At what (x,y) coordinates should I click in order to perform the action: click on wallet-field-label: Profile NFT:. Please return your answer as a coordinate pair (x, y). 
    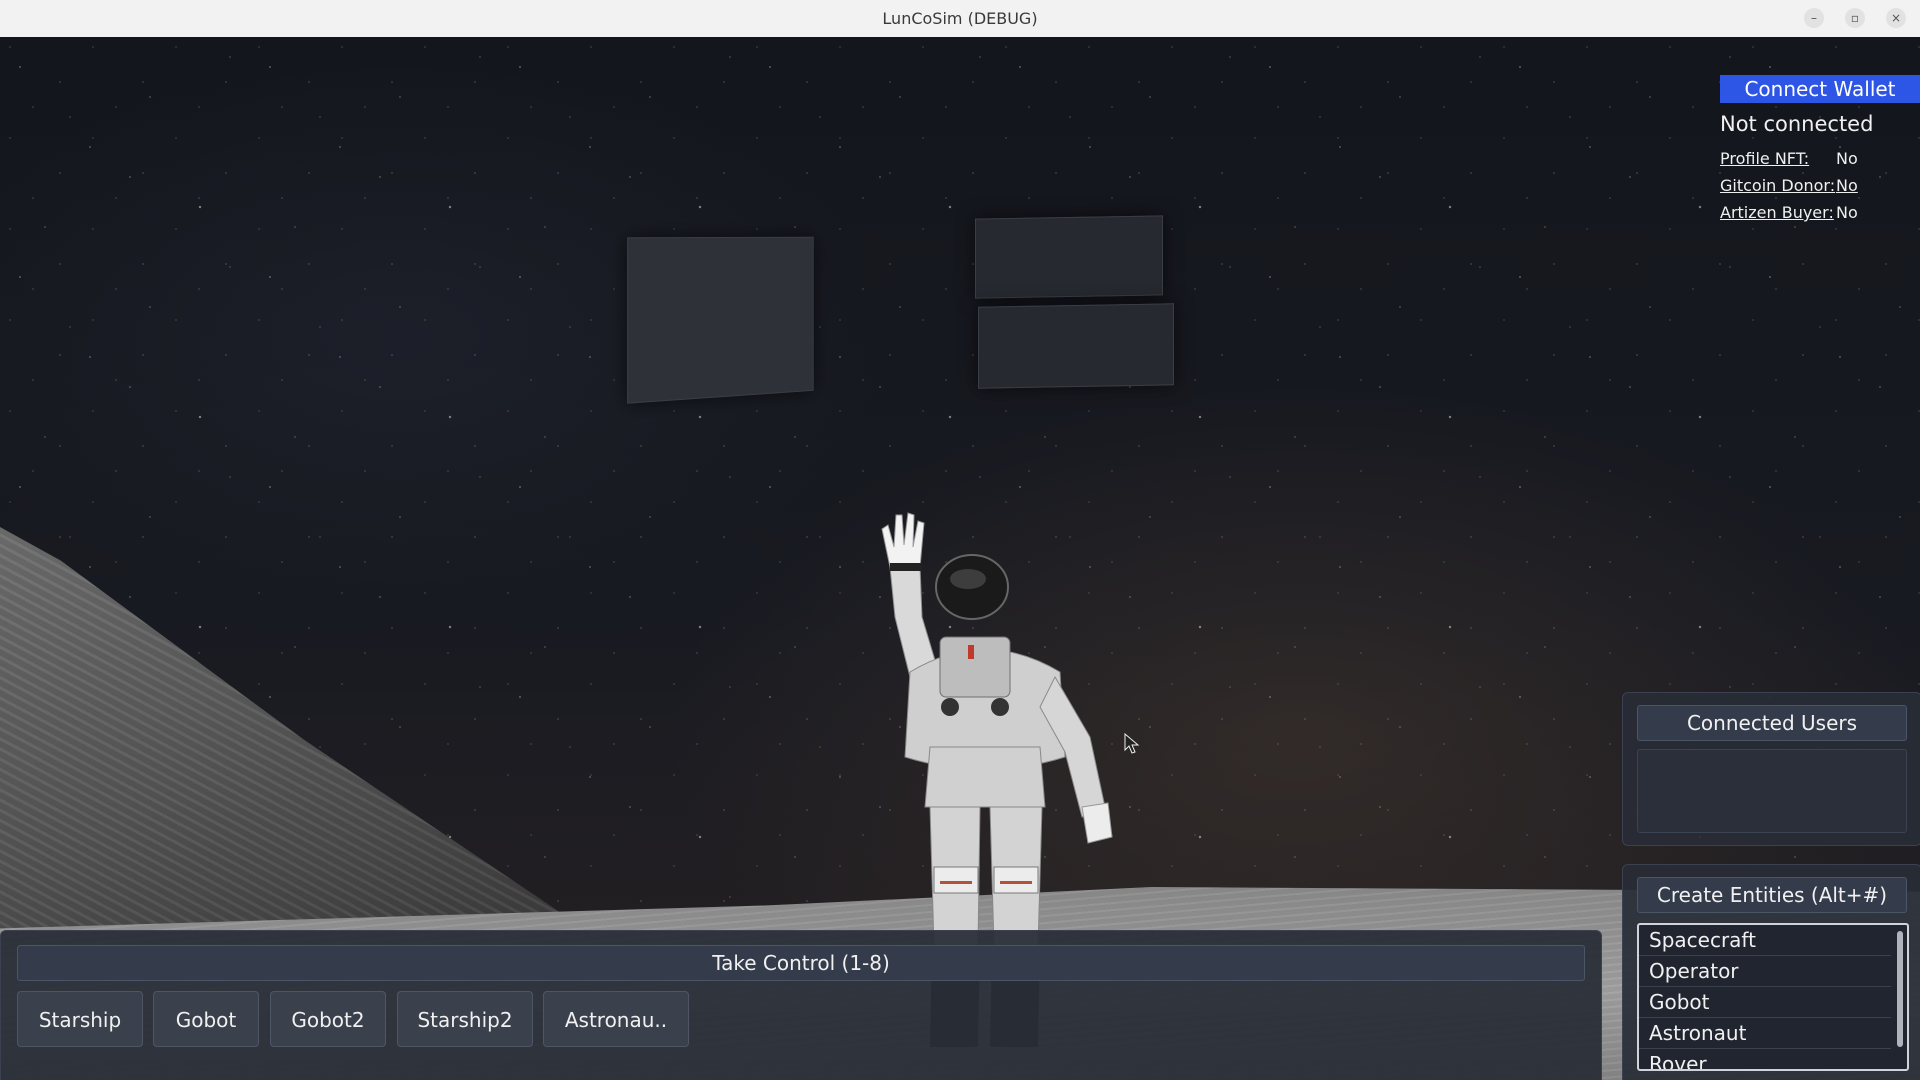
    Looking at the image, I should click on (1764, 158).